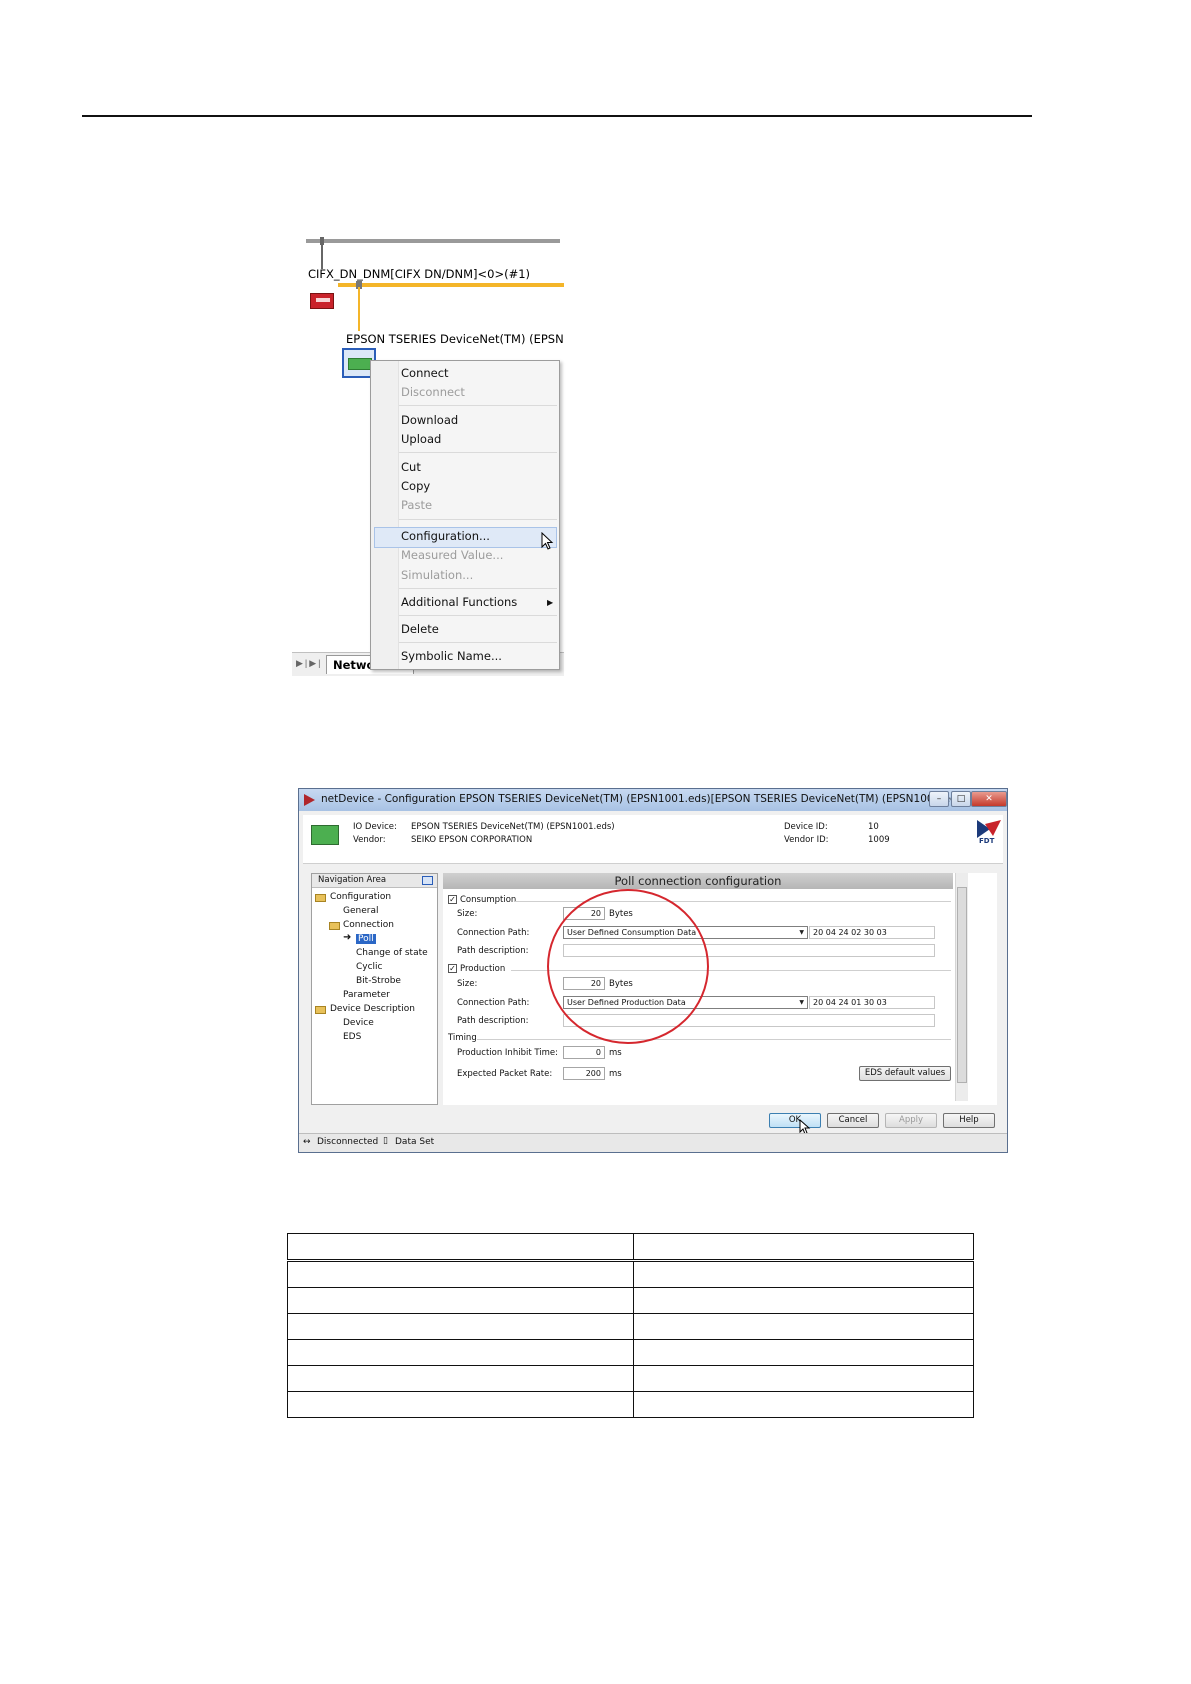  I want to click on consumption-path-label: Connection Path:, so click(493, 933).